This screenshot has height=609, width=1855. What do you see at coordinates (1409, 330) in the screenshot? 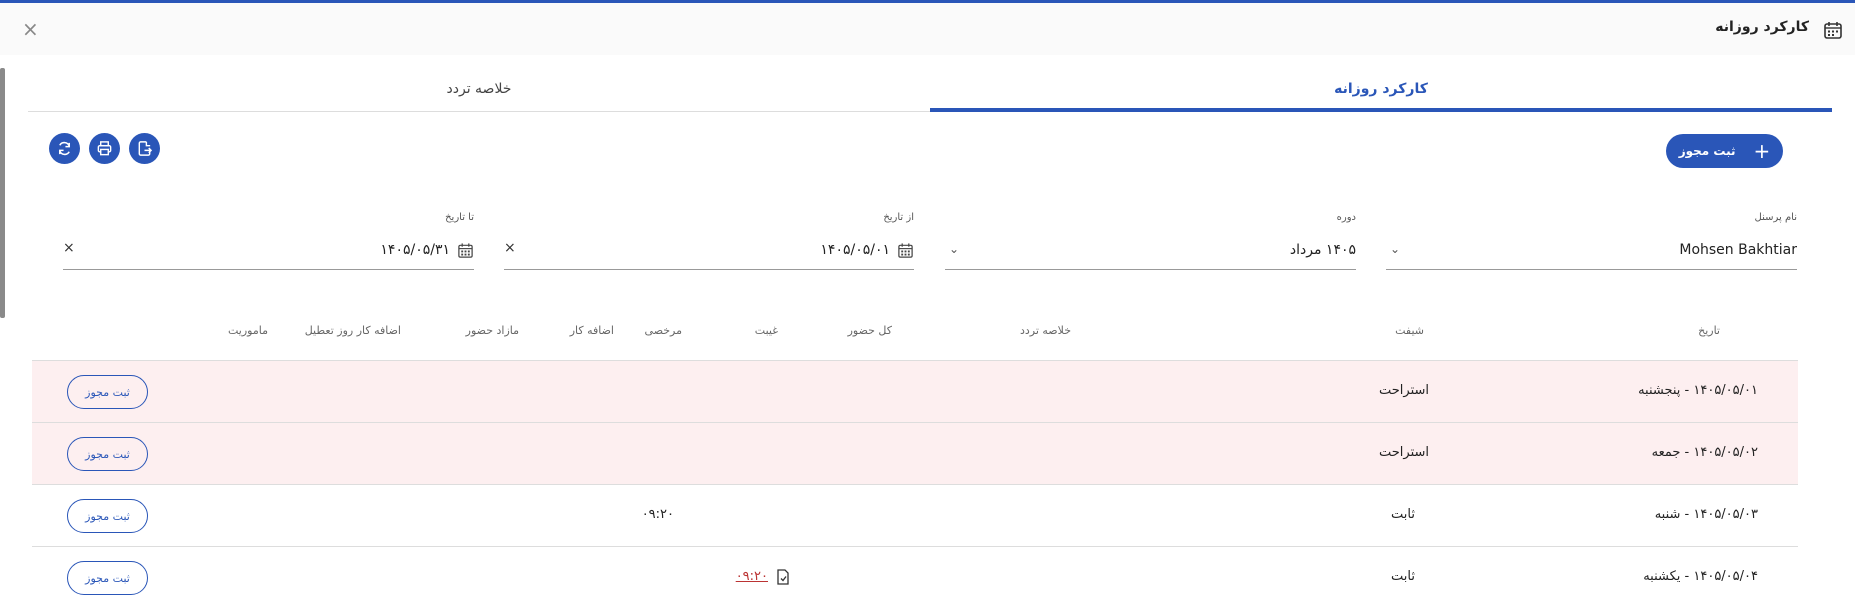
I see `column-shift: شیفت` at bounding box center [1409, 330].